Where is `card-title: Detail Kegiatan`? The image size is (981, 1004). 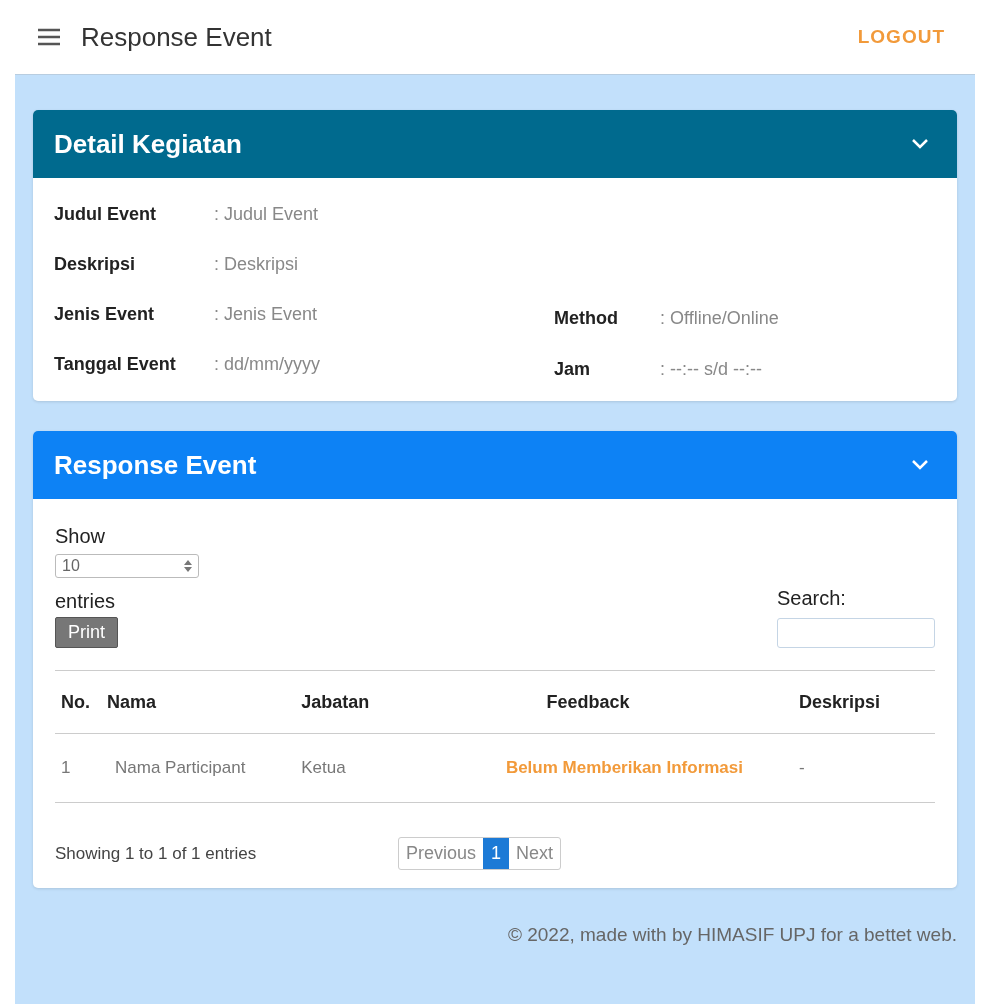
card-title: Detail Kegiatan is located at coordinates (148, 144).